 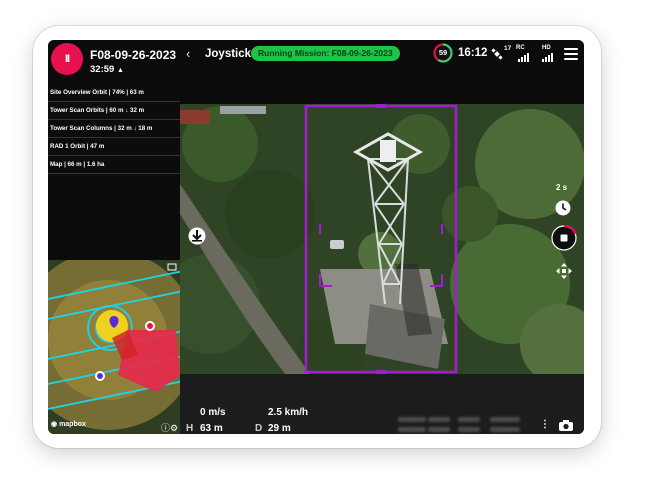 What do you see at coordinates (288, 412) in the screenshot?
I see `horizontal-speed: 2.5 km/h` at bounding box center [288, 412].